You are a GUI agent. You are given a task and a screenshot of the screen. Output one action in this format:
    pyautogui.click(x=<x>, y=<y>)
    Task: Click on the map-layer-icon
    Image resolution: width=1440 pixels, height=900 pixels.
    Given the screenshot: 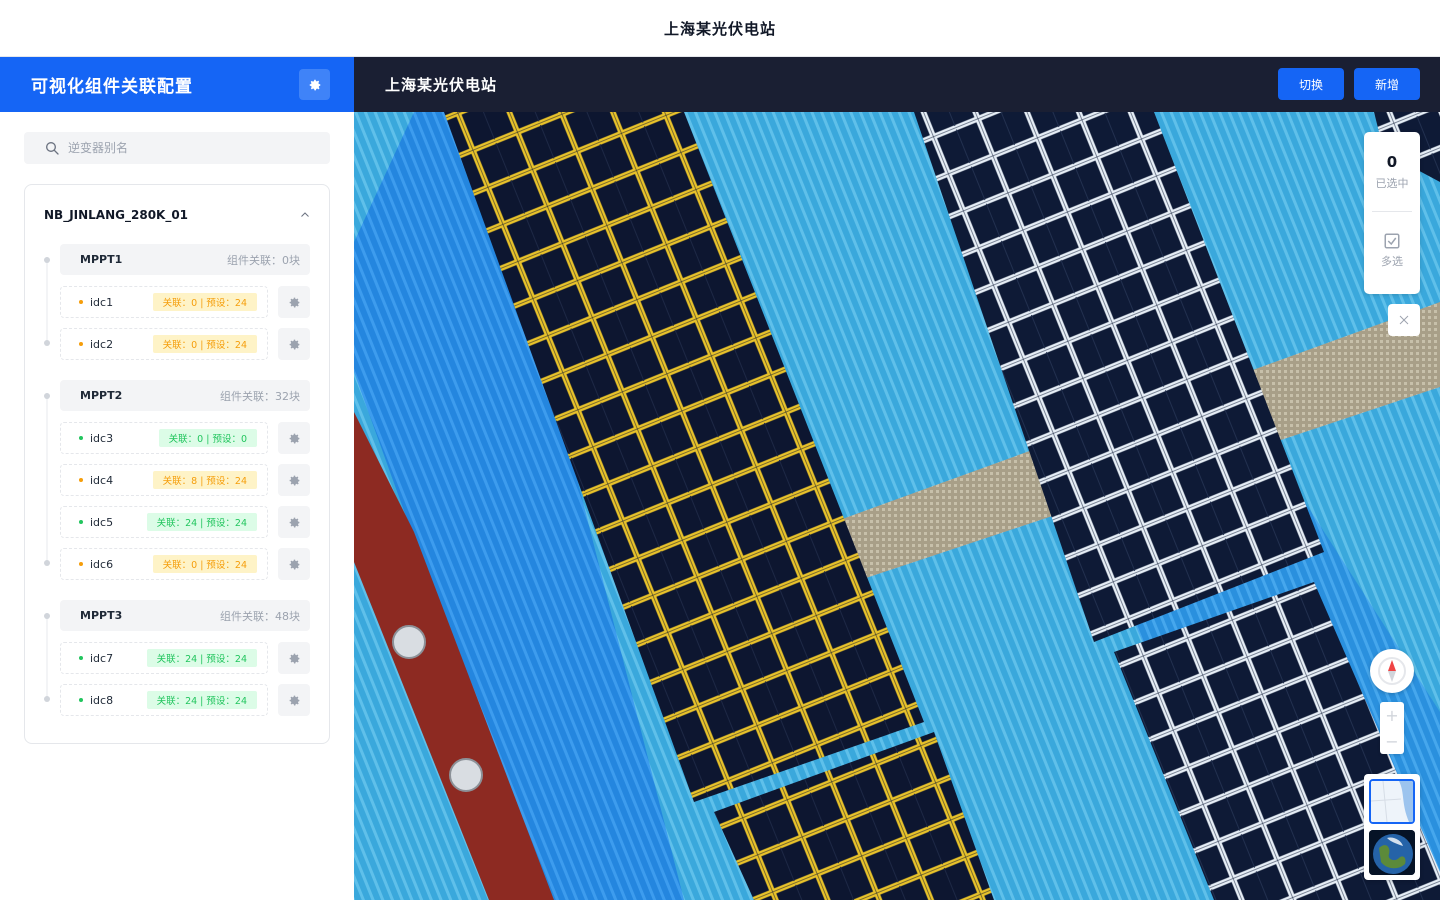 What is the action you would take?
    pyautogui.click(x=1392, y=801)
    